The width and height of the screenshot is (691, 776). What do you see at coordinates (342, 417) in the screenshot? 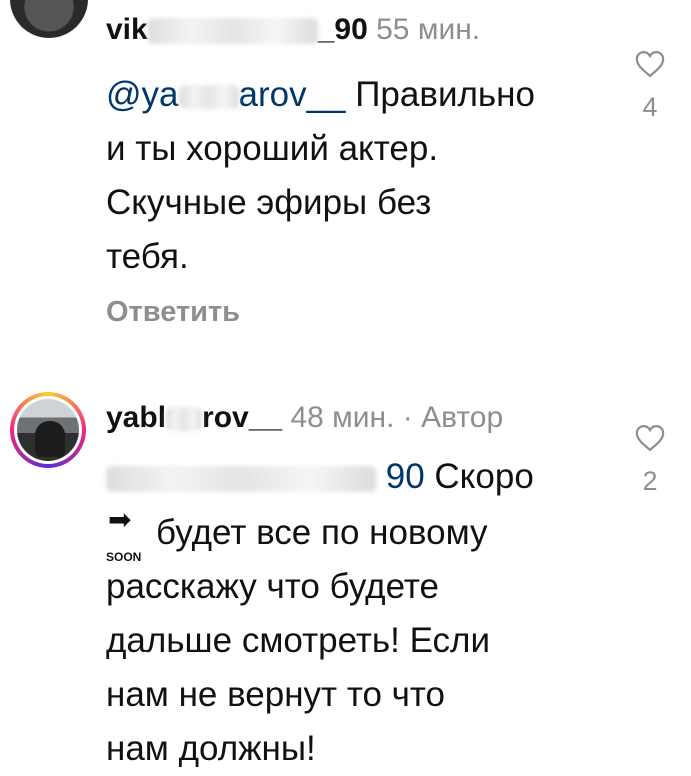
I see `timestamp: 48 мин.` at bounding box center [342, 417].